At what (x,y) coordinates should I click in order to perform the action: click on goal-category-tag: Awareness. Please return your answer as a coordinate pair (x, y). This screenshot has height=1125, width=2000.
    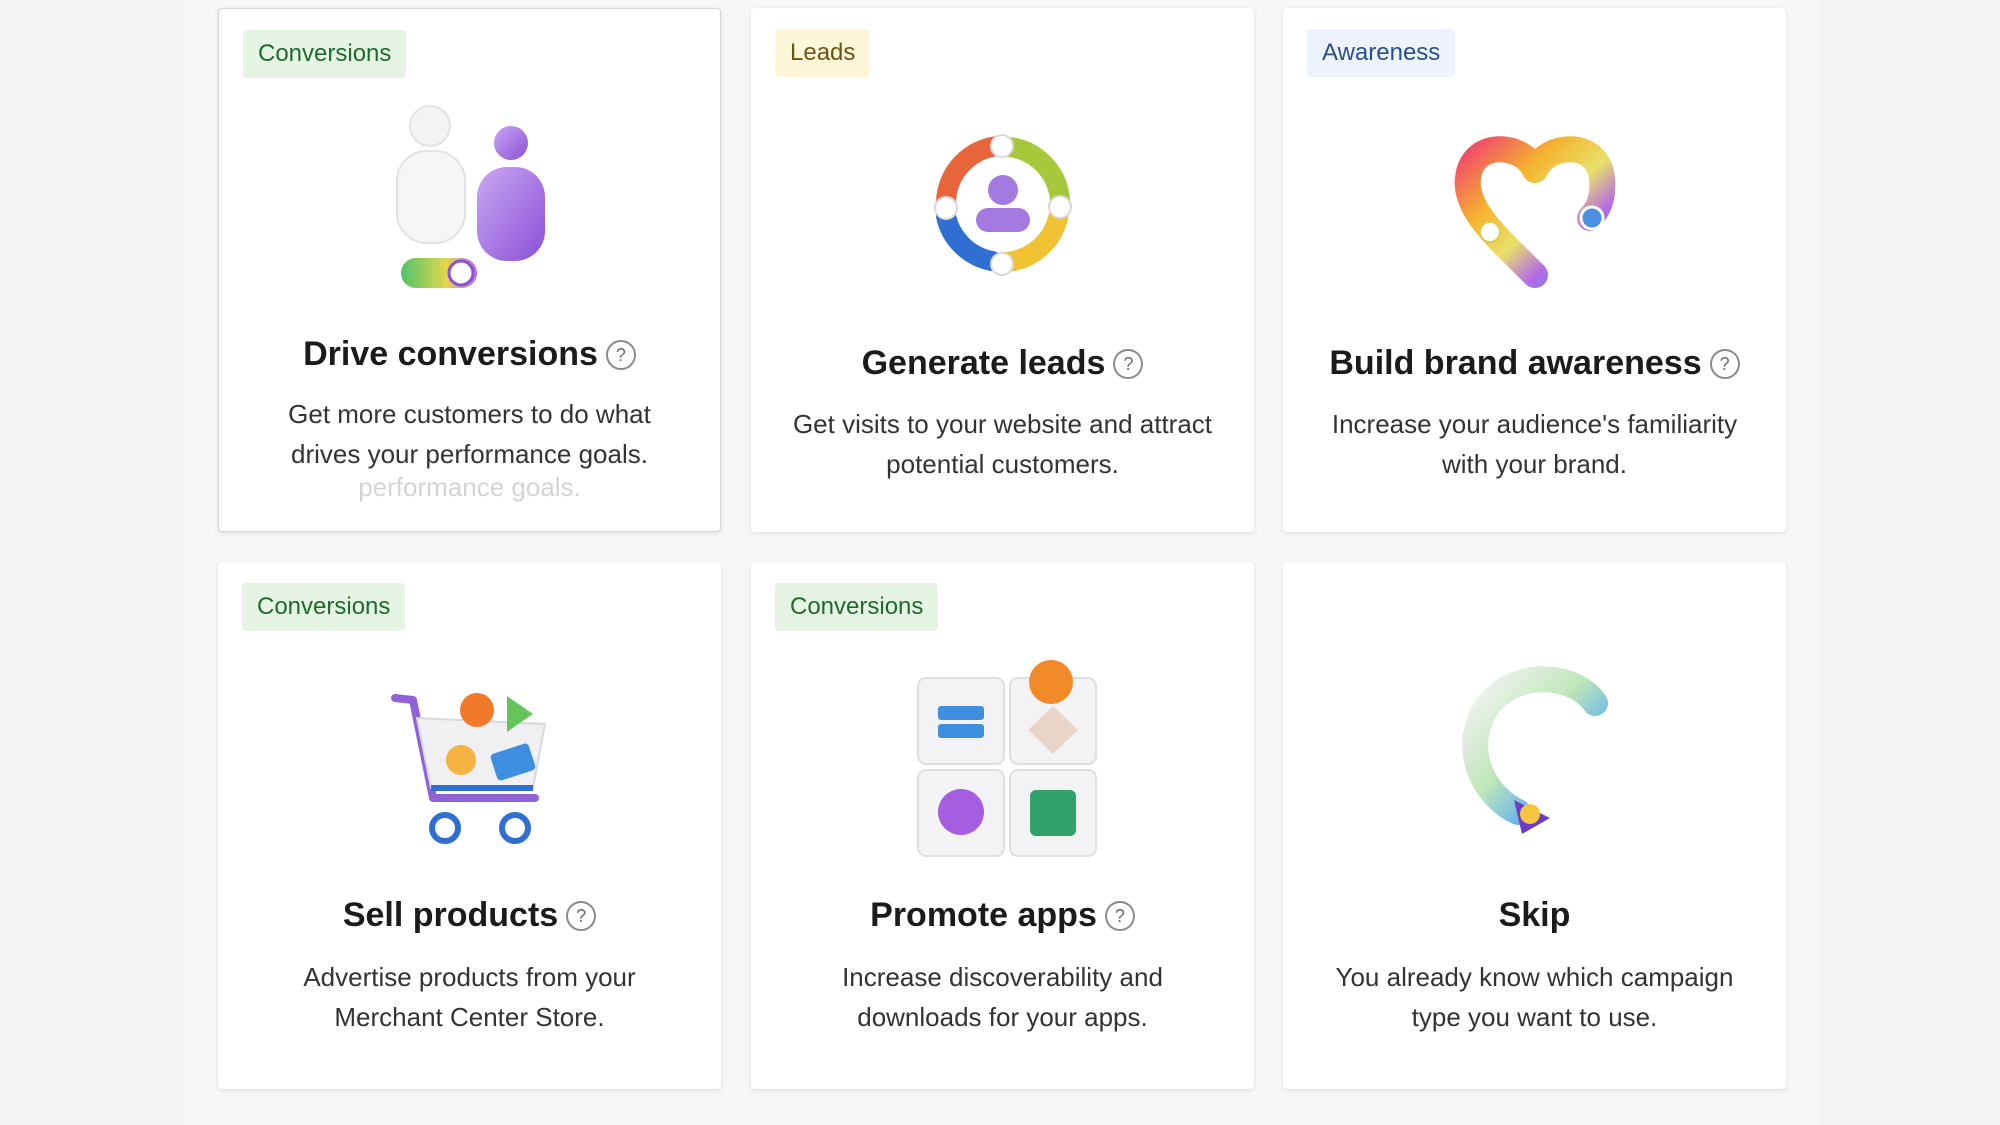
    Looking at the image, I should click on (1381, 53).